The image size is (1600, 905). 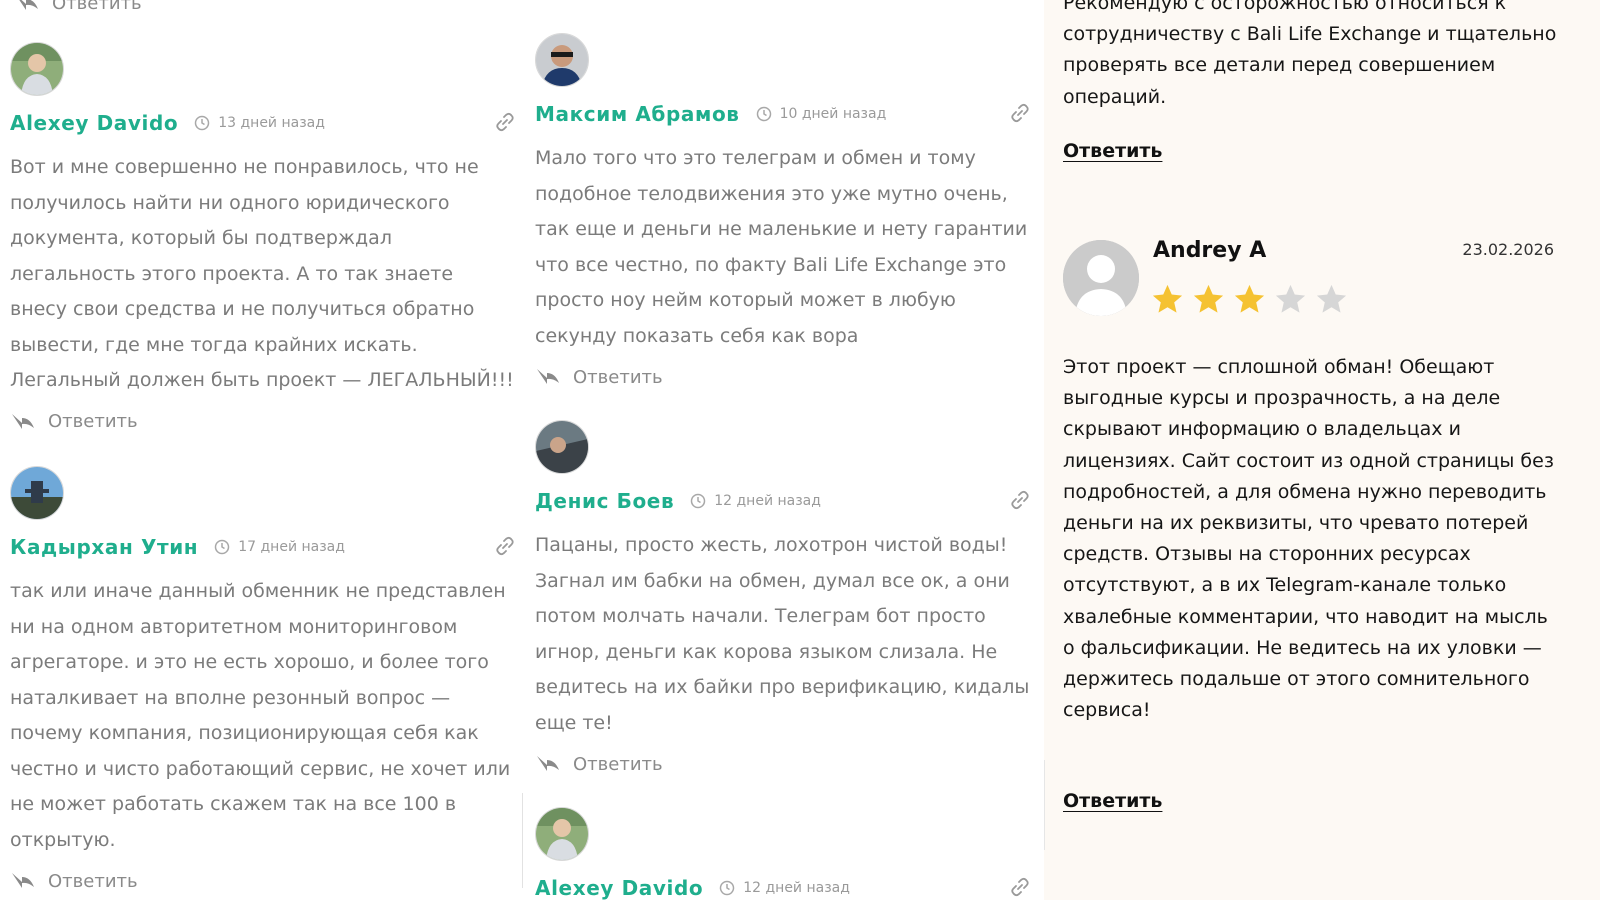 I want to click on comment: Alexey Davido 12 дней назад, so click(x=782, y=856).